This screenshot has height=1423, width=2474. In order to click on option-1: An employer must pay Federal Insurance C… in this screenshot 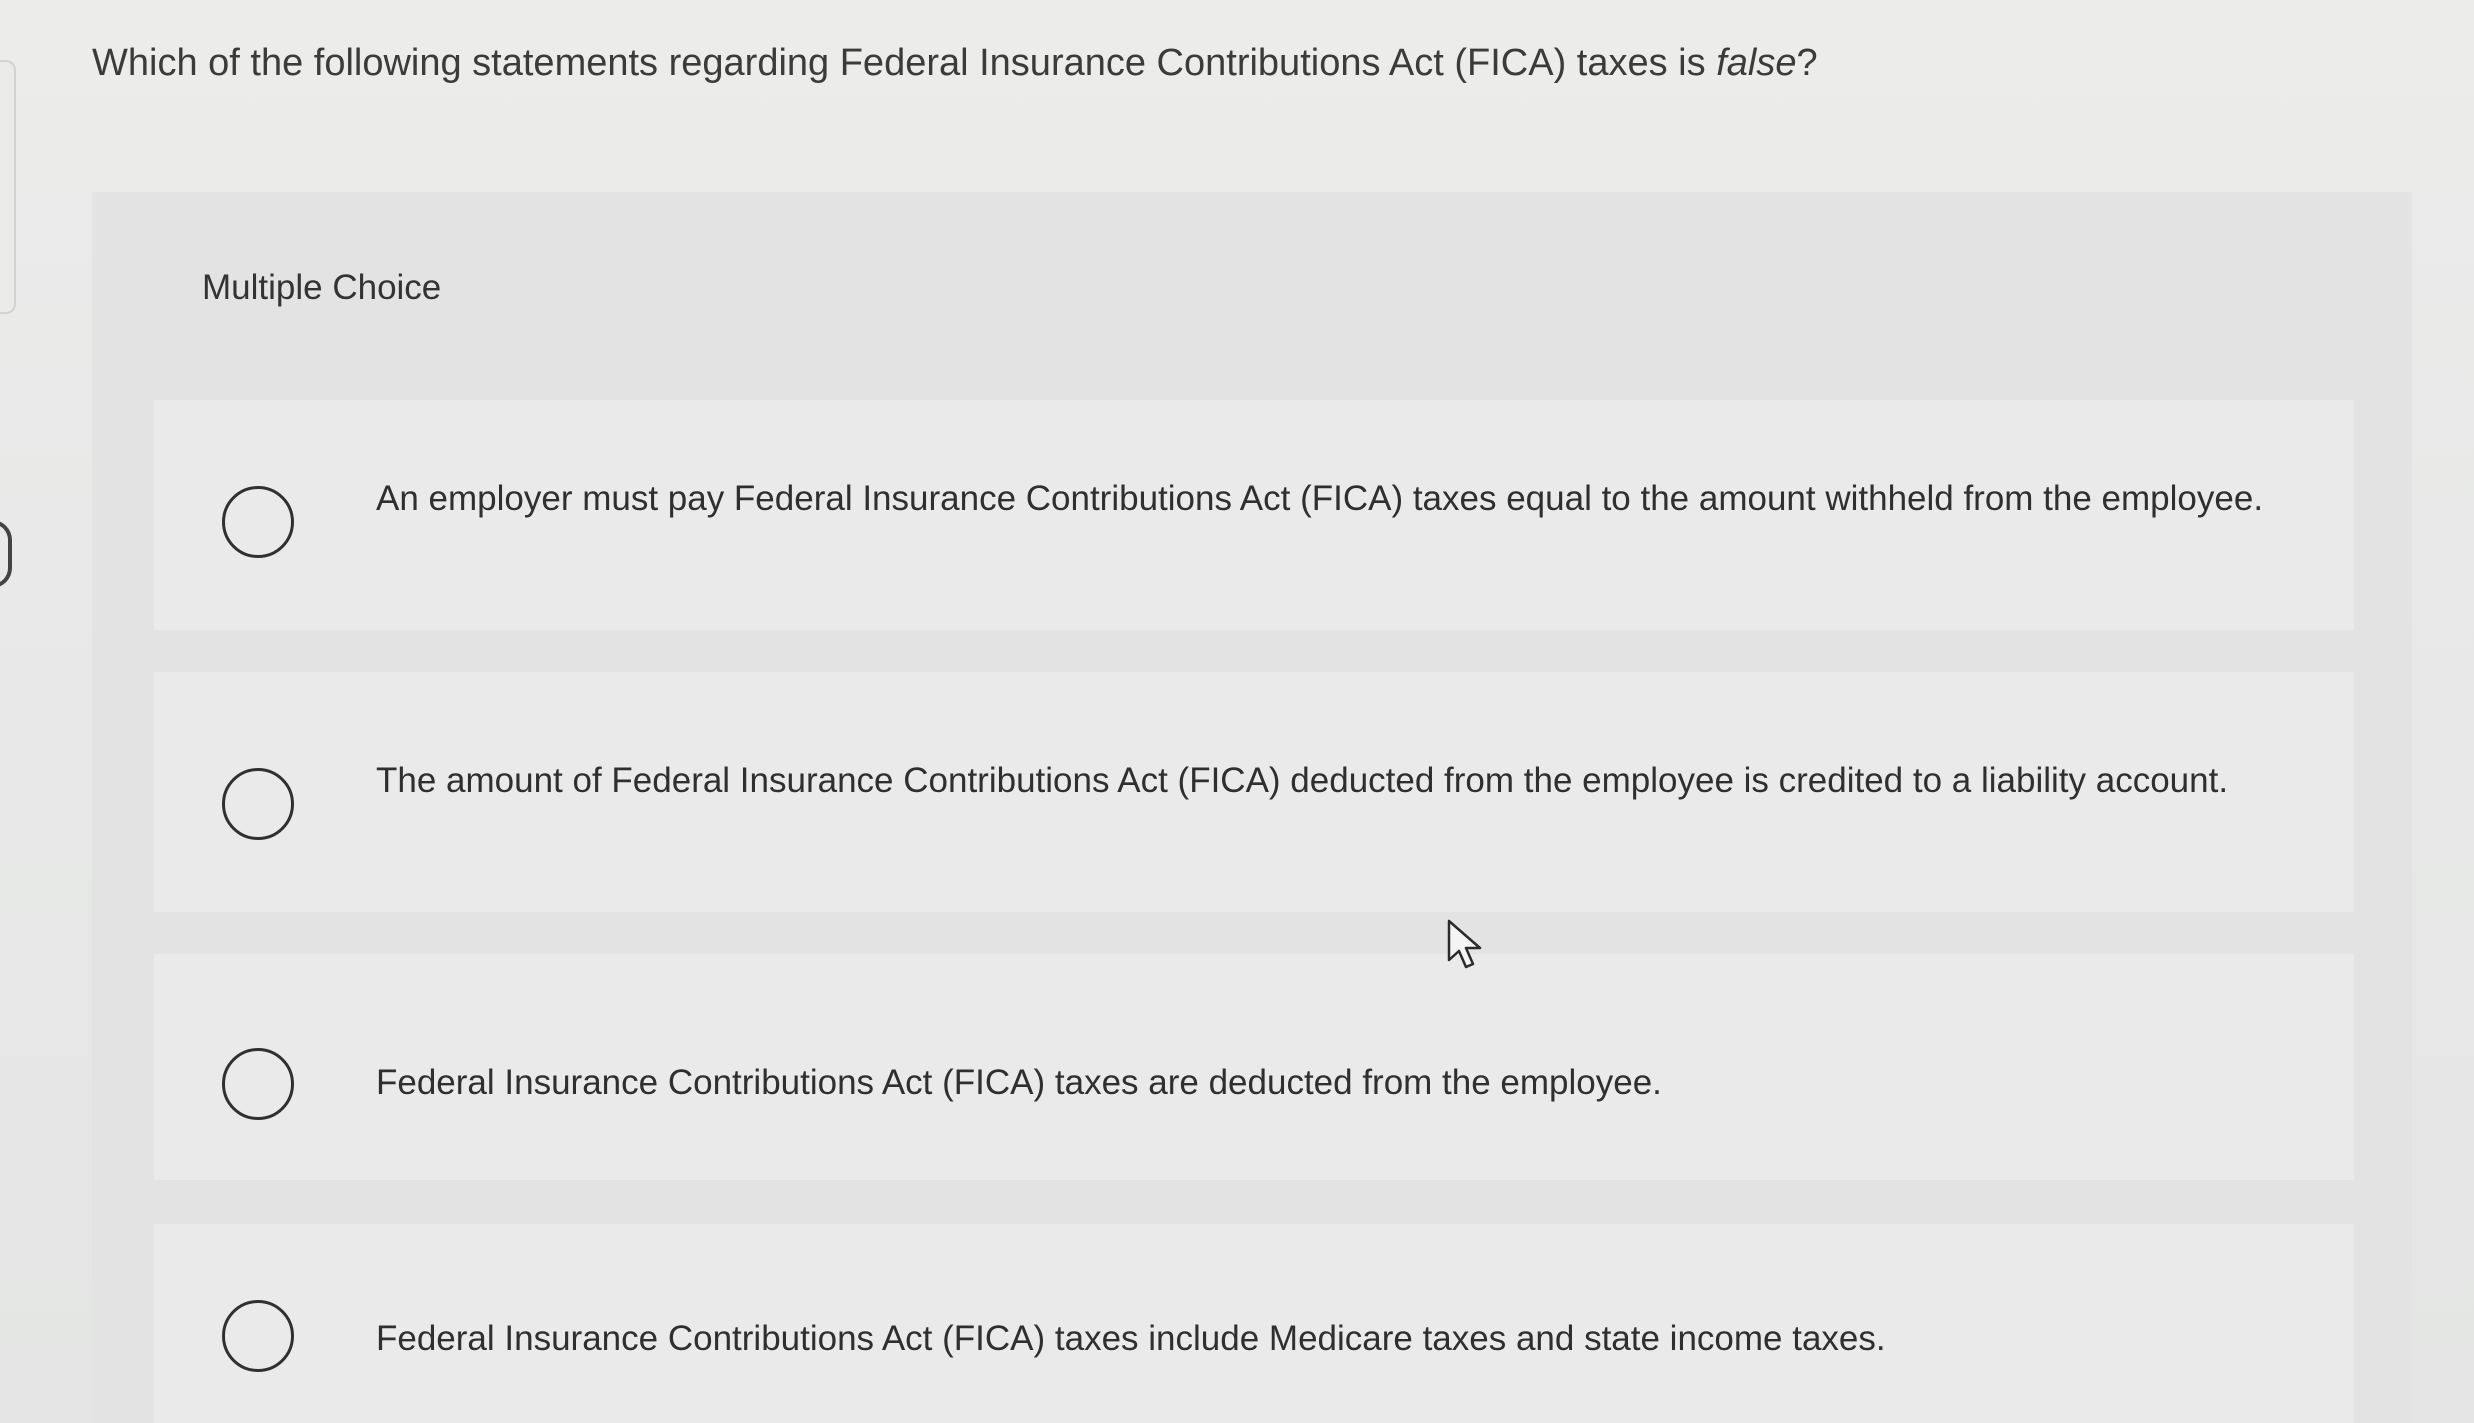, I will do `click(1254, 515)`.